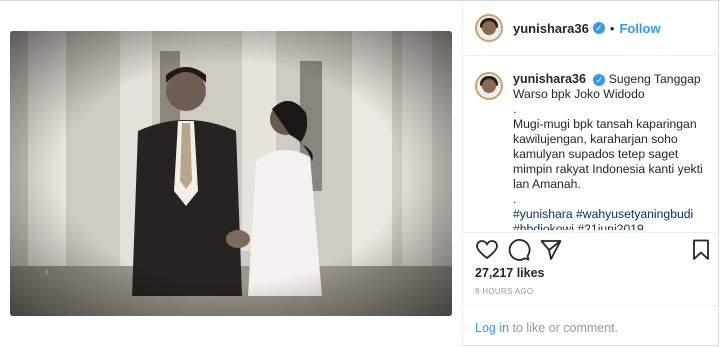 This screenshot has width=720, height=347. Describe the element at coordinates (504, 291) in the screenshot. I see `post-timestamp: 8 HOURS AGO` at that location.